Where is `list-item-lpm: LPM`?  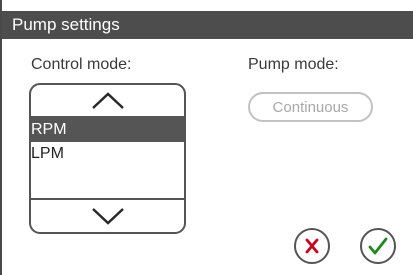
list-item-lpm: LPM is located at coordinates (107, 154).